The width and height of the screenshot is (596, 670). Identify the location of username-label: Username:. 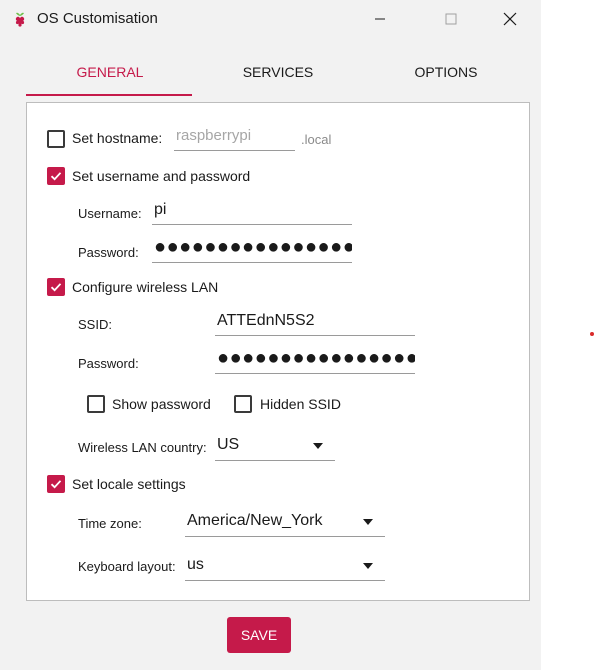
(110, 213).